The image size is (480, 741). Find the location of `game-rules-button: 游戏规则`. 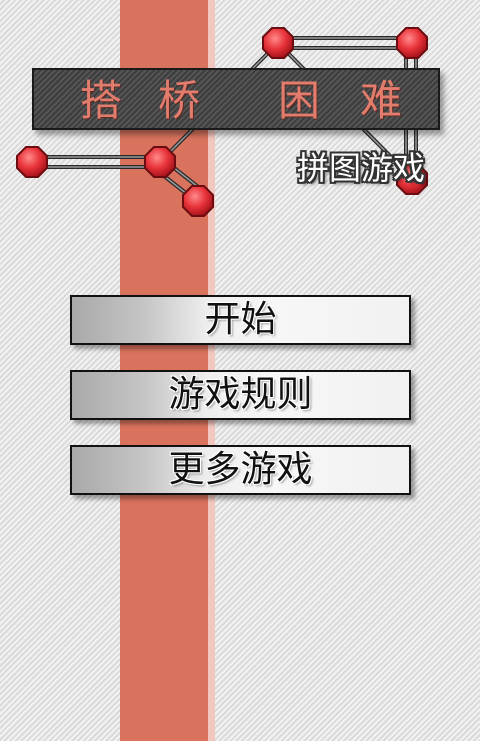

game-rules-button: 游戏规则 is located at coordinates (240, 395).